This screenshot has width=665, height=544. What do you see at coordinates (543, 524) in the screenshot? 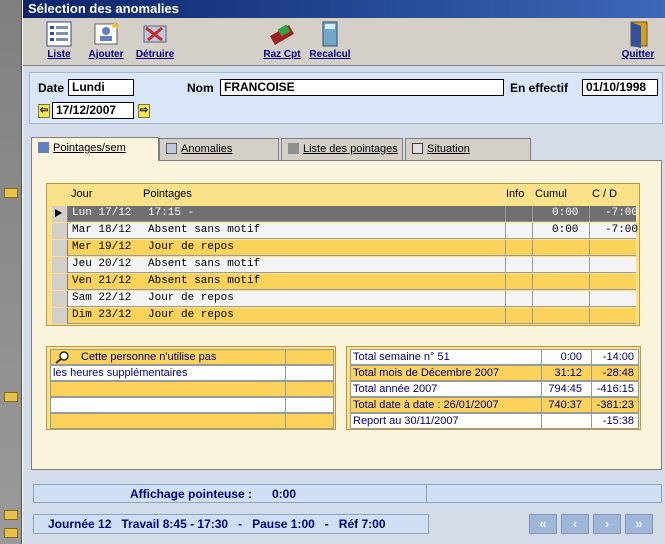
I see `first-page-icon: «` at bounding box center [543, 524].